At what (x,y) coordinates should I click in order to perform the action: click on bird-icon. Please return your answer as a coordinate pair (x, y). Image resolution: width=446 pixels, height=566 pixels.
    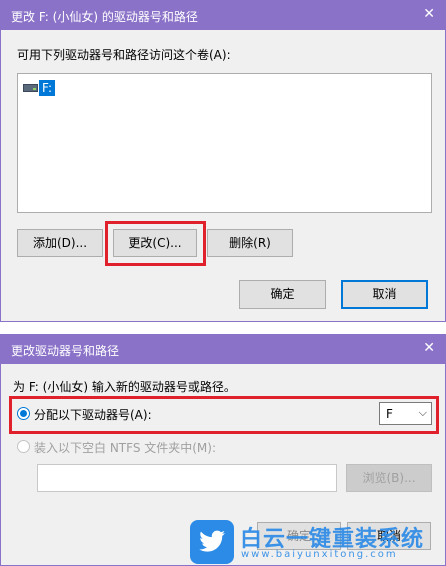
    Looking at the image, I should click on (212, 541).